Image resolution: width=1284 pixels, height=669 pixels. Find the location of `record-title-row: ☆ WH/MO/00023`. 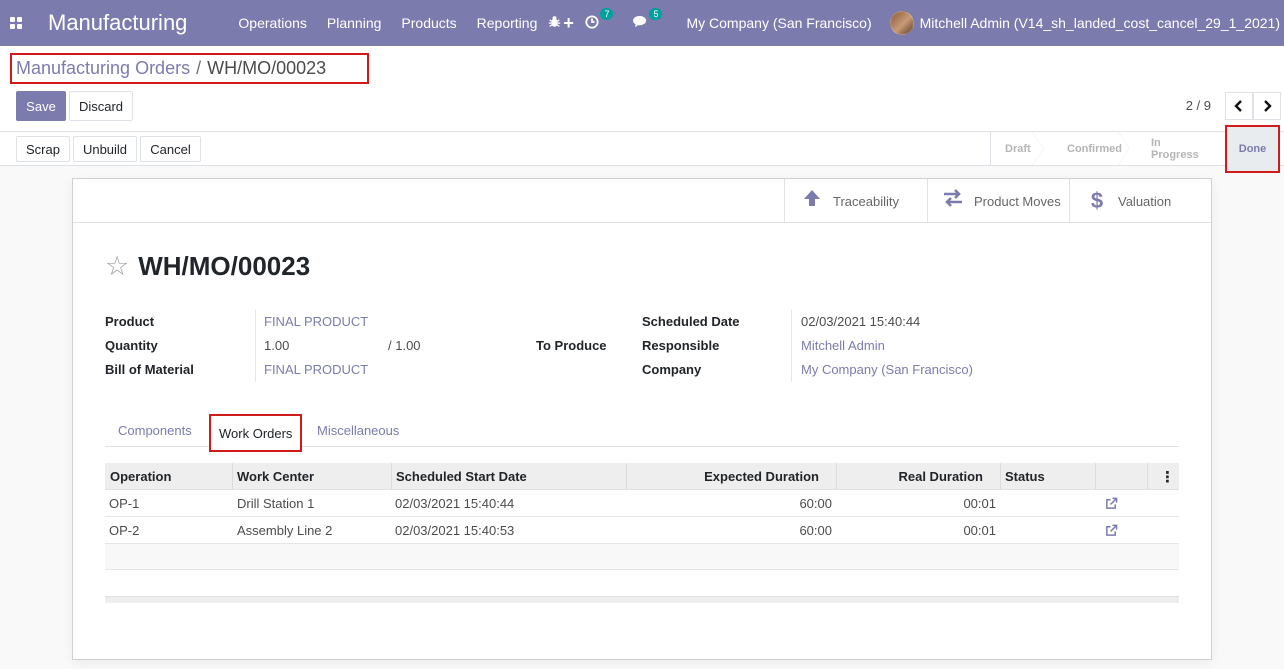

record-title-row: ☆ WH/MO/00023 is located at coordinates (207, 266).